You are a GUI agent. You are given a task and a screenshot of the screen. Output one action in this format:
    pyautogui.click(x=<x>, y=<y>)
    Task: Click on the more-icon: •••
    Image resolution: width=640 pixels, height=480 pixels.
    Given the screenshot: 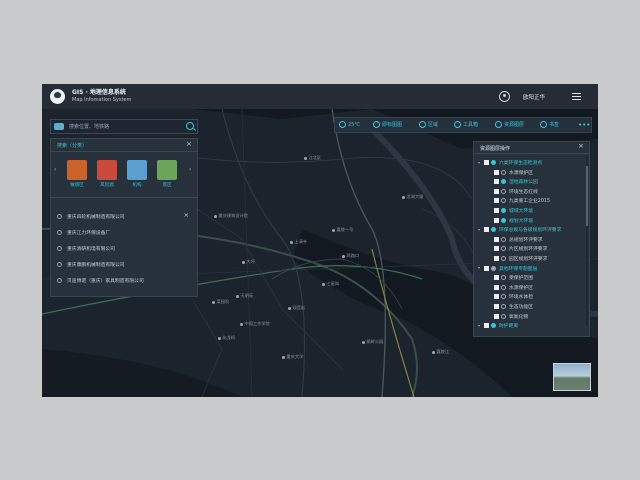 What is the action you would take?
    pyautogui.click(x=584, y=125)
    